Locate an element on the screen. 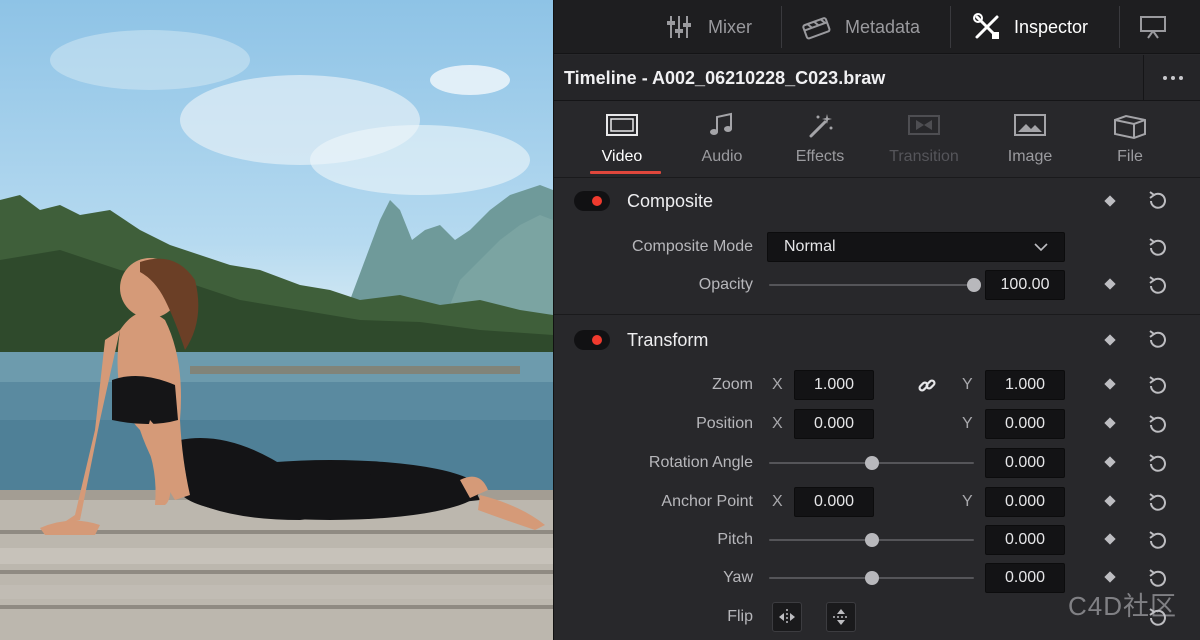 The width and height of the screenshot is (1200, 640). zoom-x-axis-label: X is located at coordinates (777, 384).